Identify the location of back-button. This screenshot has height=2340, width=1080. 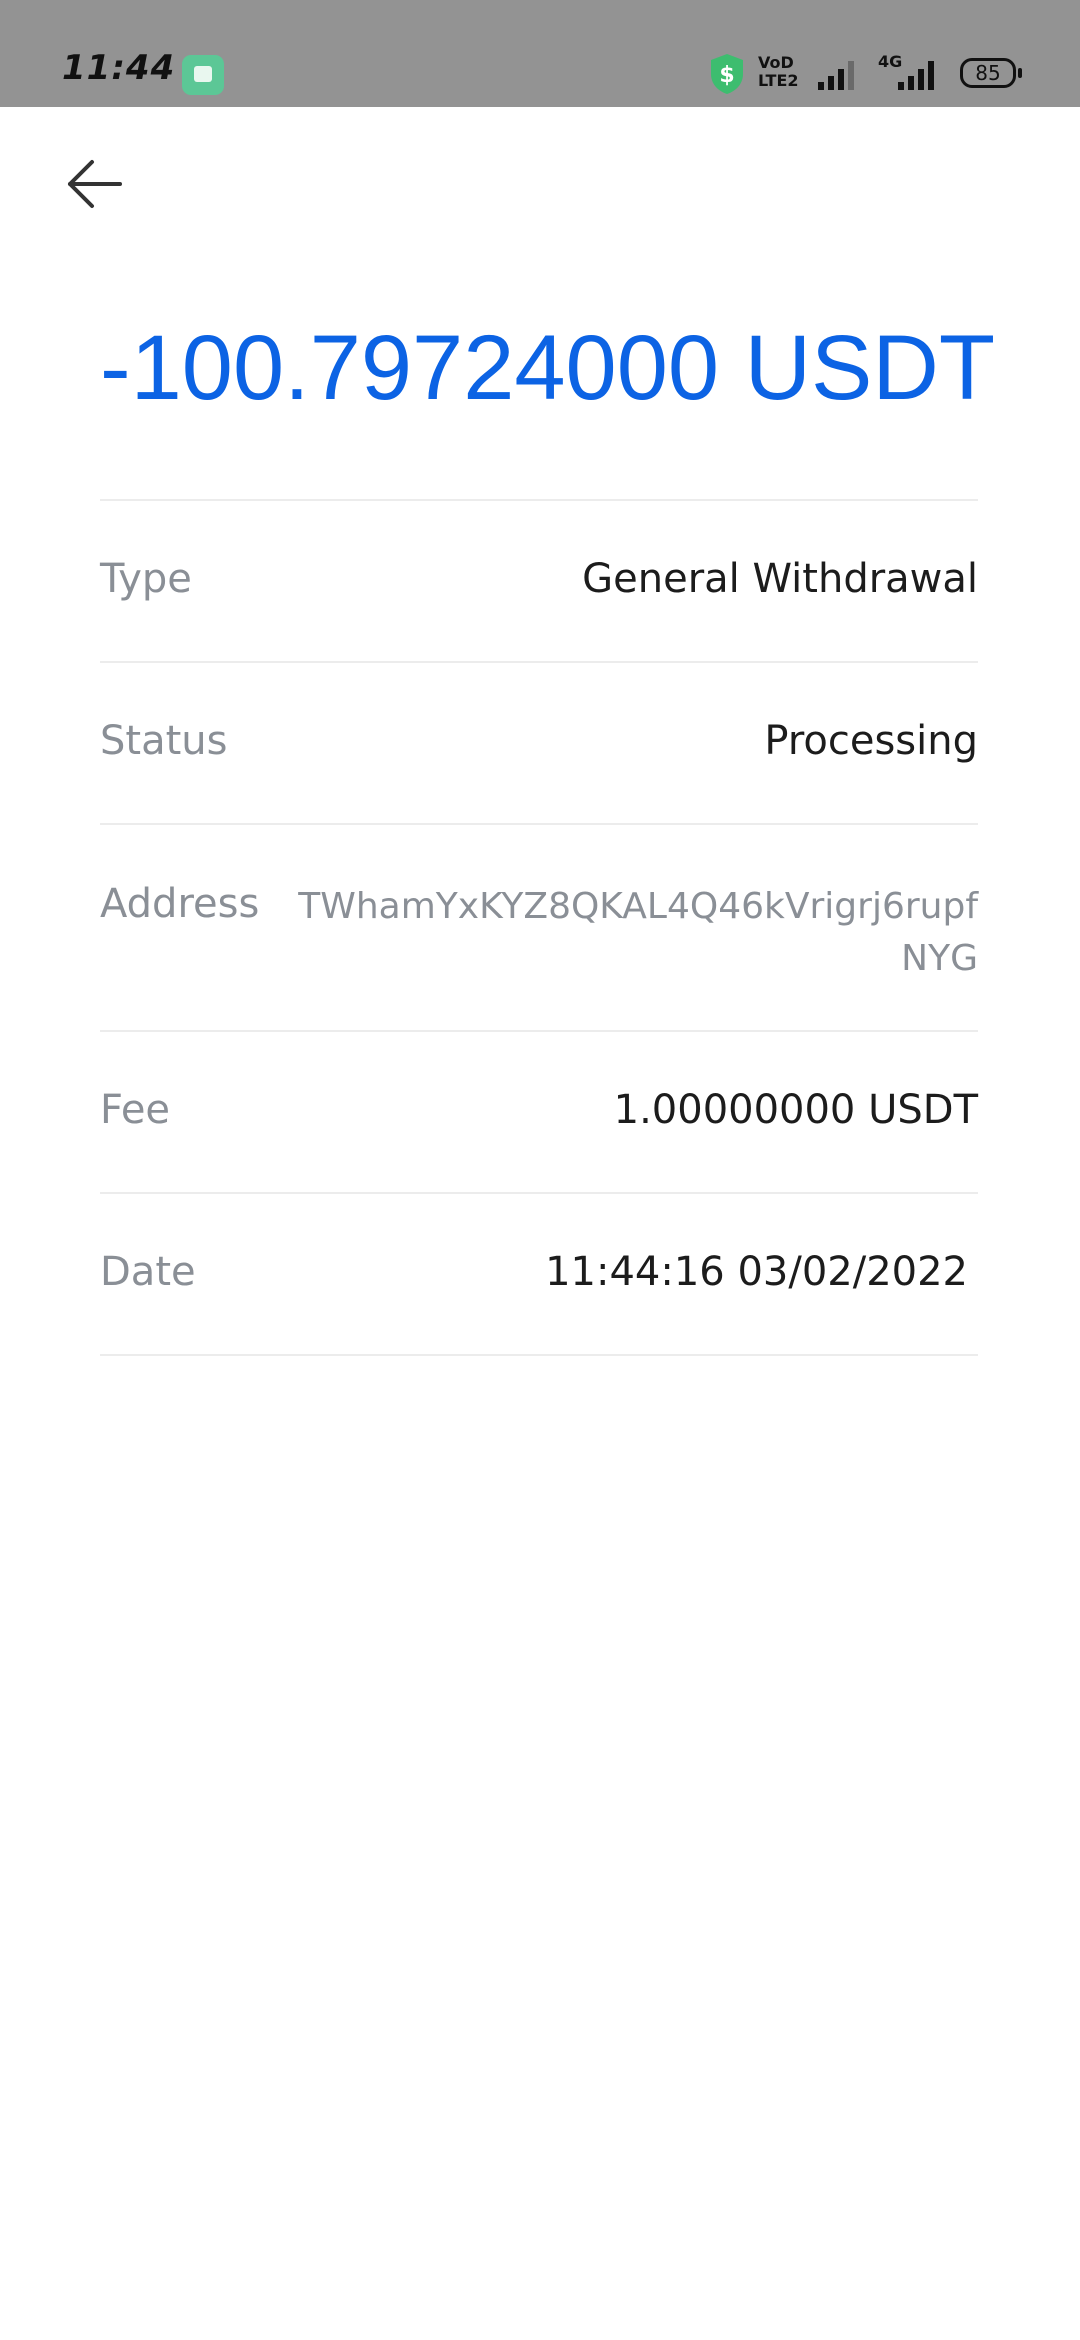
(94, 186).